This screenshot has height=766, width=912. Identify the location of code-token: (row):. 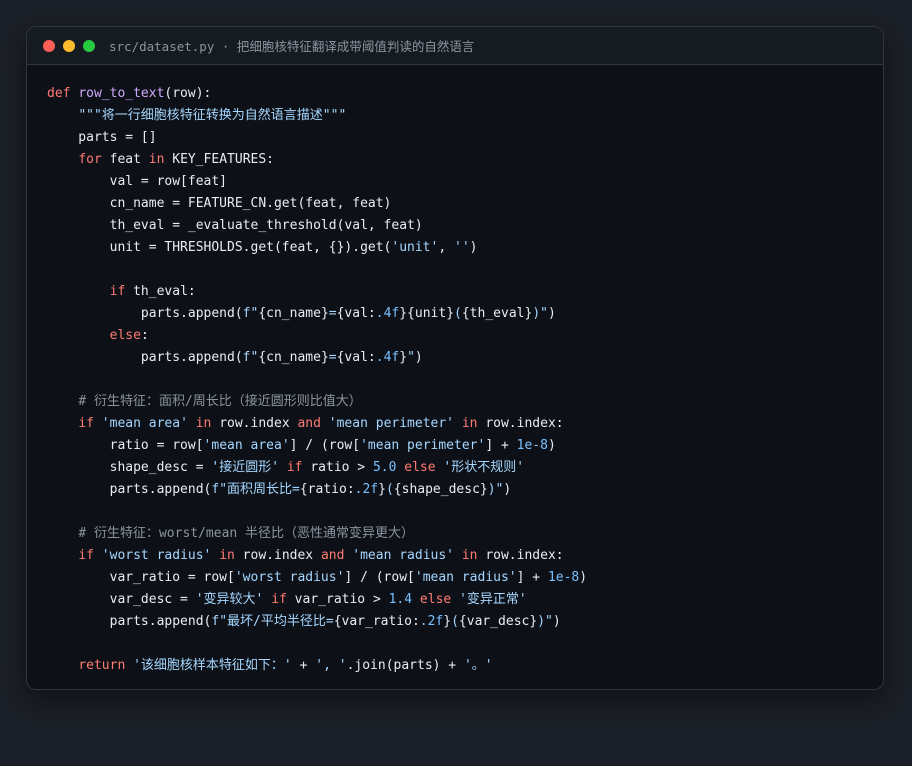
(188, 93).